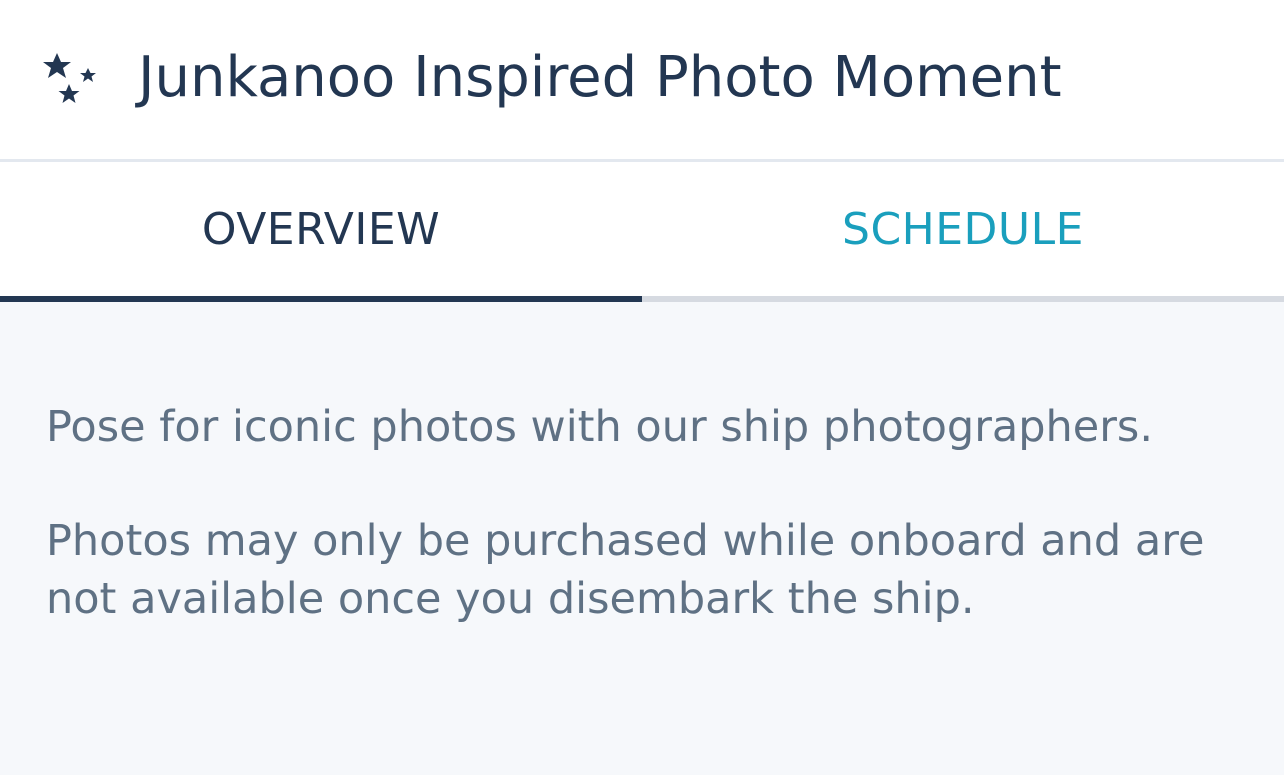 The width and height of the screenshot is (1284, 775). I want to click on tab-overview-label: OVERVIEW, so click(321, 229).